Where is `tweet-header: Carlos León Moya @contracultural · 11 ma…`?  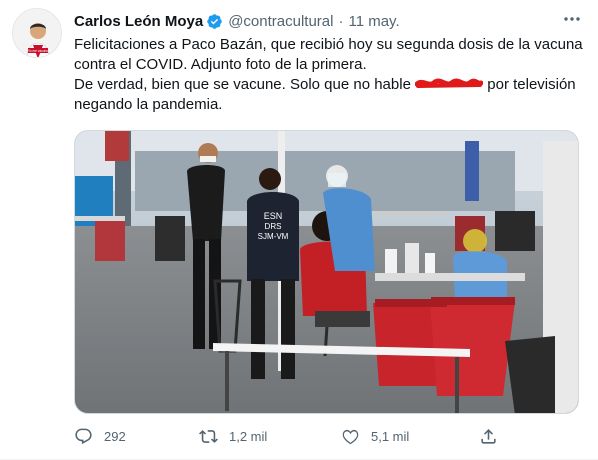
tweet-header: Carlos León Moya @contracultural · 11 ma… is located at coordinates (316, 21).